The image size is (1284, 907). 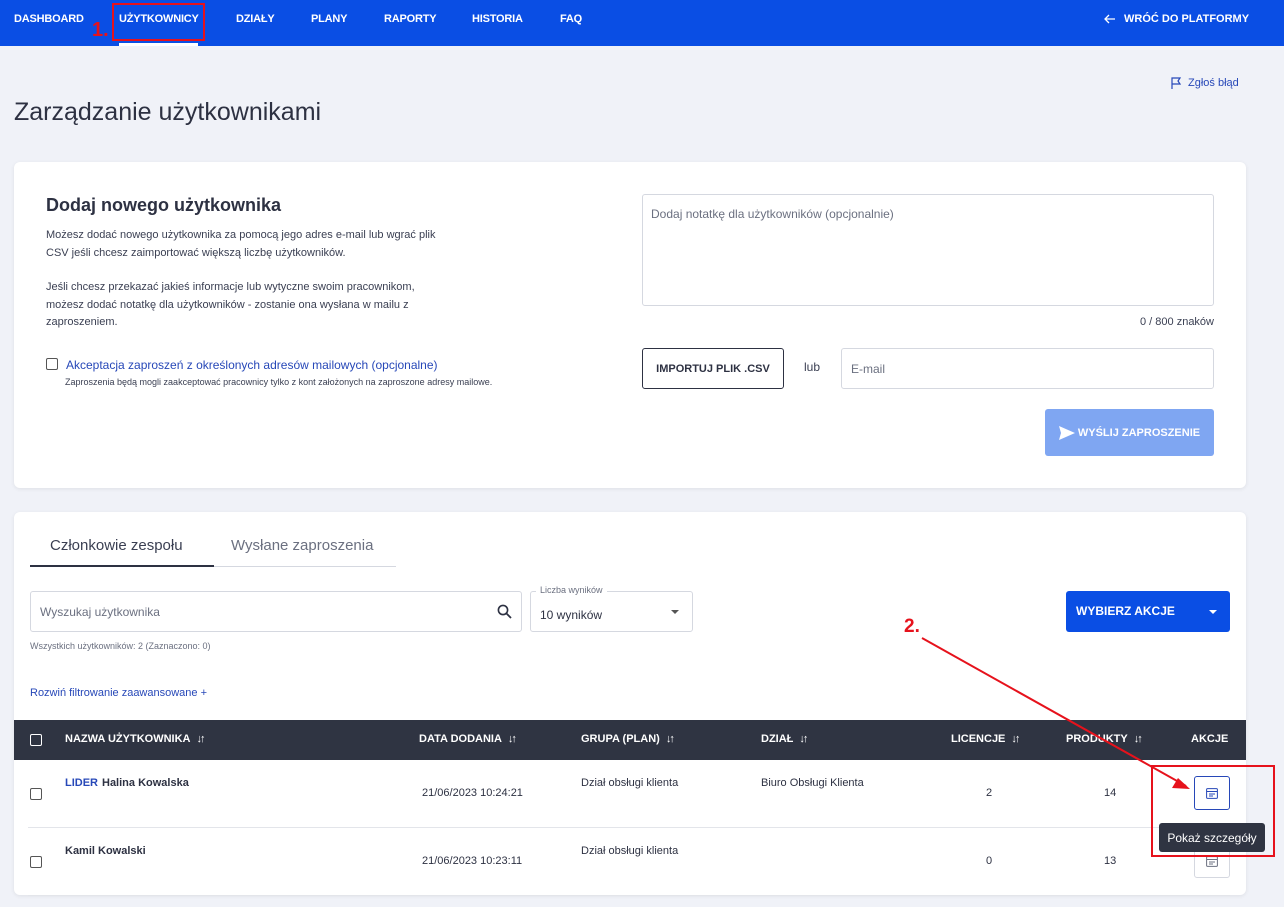 What do you see at coordinates (164, 205) in the screenshot?
I see `add-user-title: Dodaj nowego użytkownika` at bounding box center [164, 205].